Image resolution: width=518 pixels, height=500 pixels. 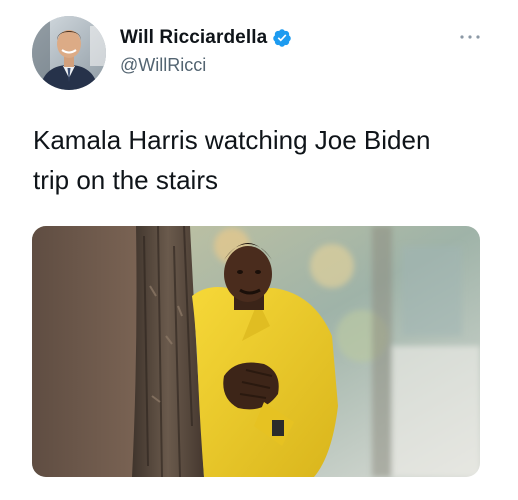 What do you see at coordinates (282, 38) in the screenshot?
I see `verified-badge-icon` at bounding box center [282, 38].